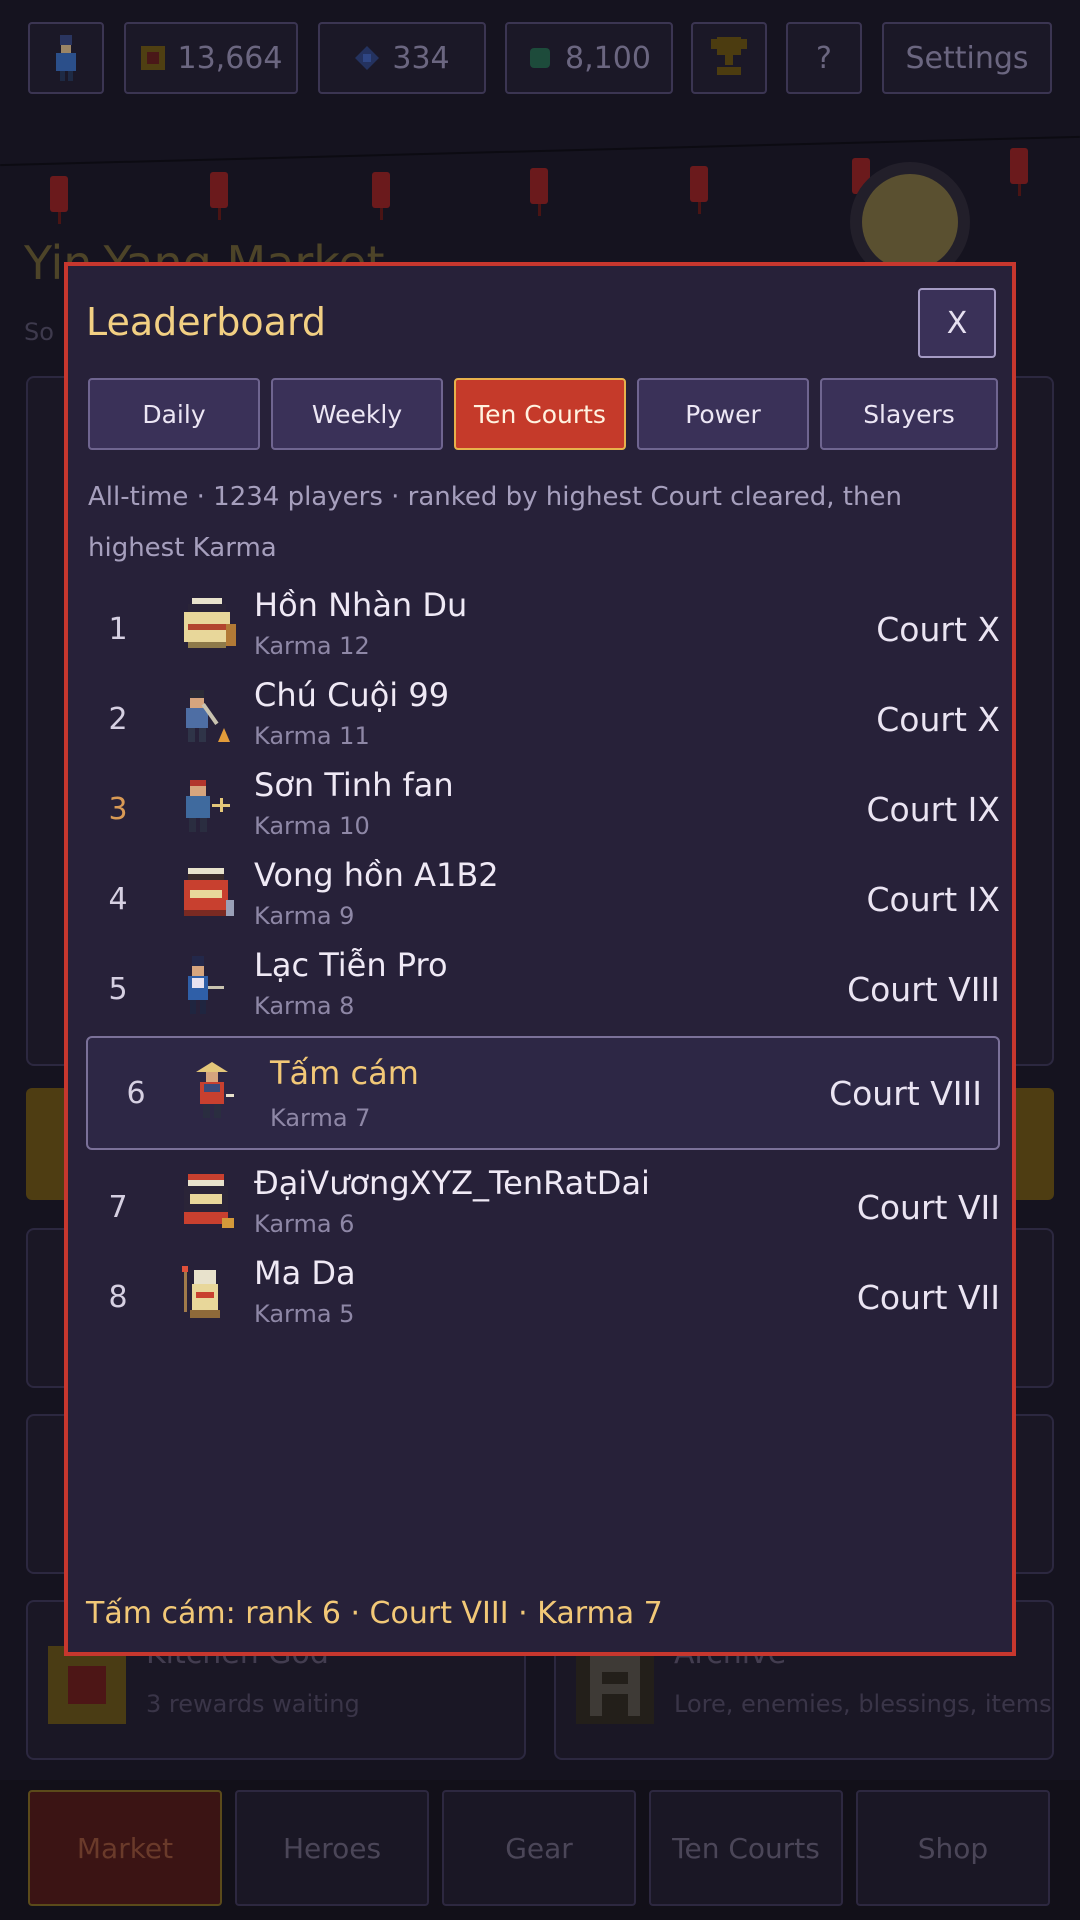  What do you see at coordinates (332, 1848) in the screenshot?
I see `nav-heroes: Heroes` at bounding box center [332, 1848].